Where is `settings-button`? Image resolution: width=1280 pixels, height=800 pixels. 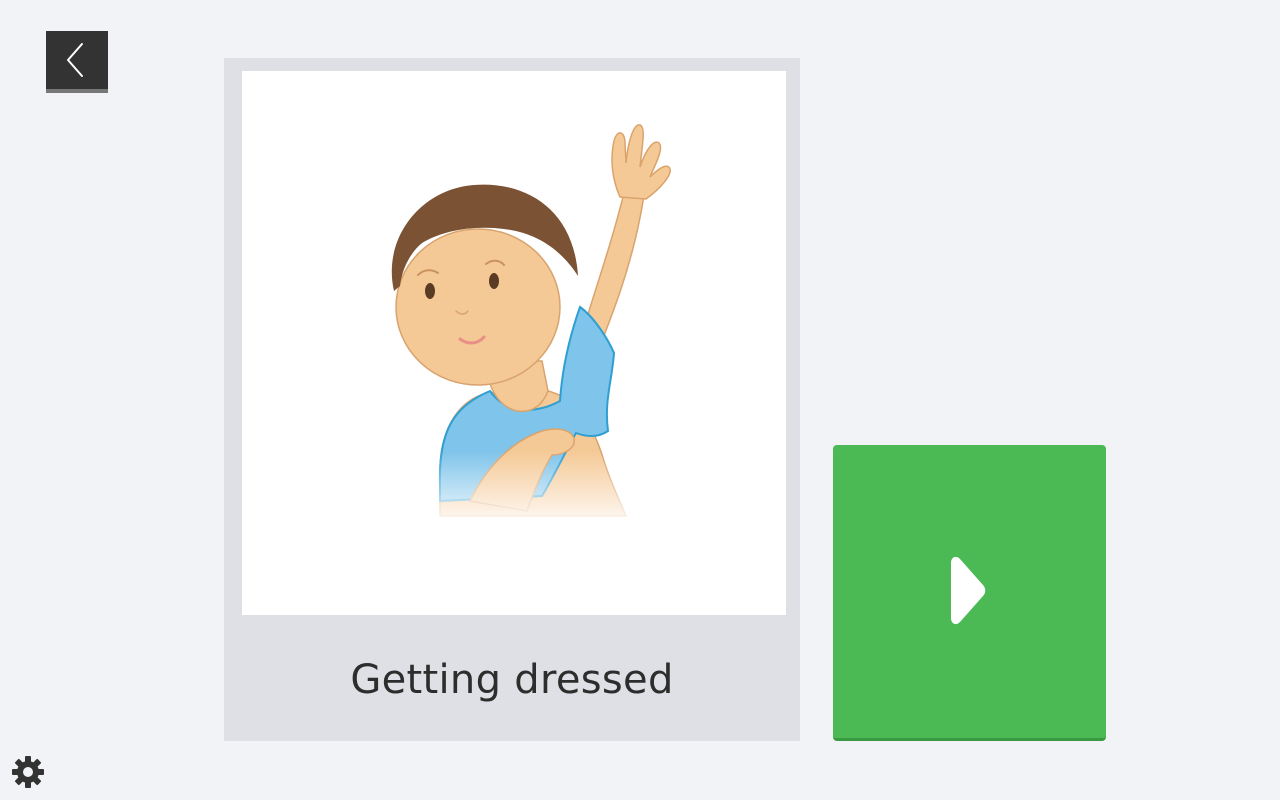 settings-button is located at coordinates (28, 772).